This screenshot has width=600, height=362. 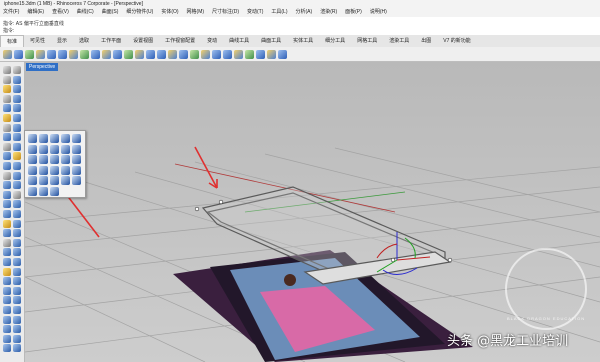 What do you see at coordinates (17, 89) in the screenshot?
I see `tool-6-icon` at bounding box center [17, 89].